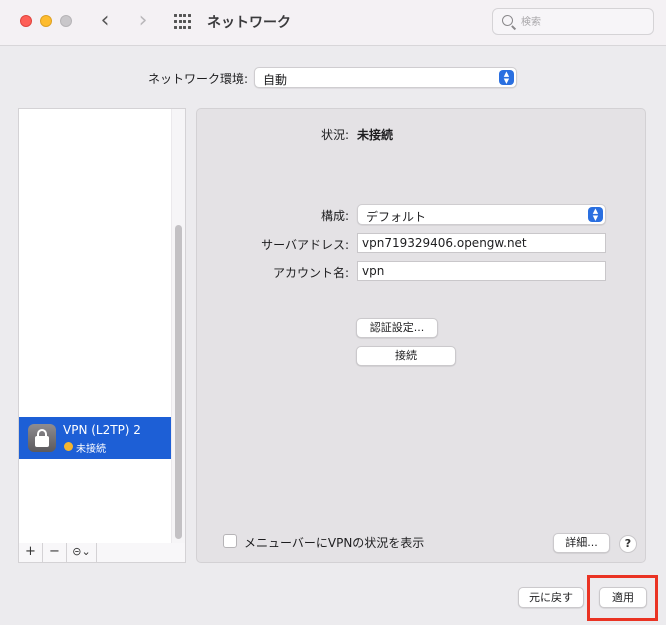  What do you see at coordinates (198, 79) in the screenshot?
I see `location-label: ネットワーク環境:` at bounding box center [198, 79].